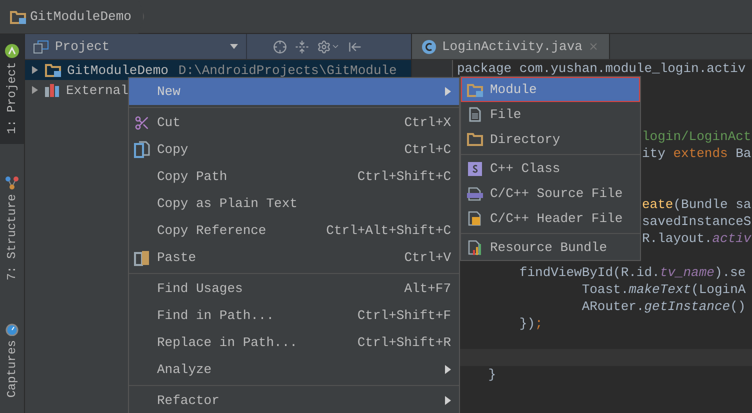  What do you see at coordinates (697, 238) in the screenshot?
I see `code-line: R.layout.activ` at bounding box center [697, 238].